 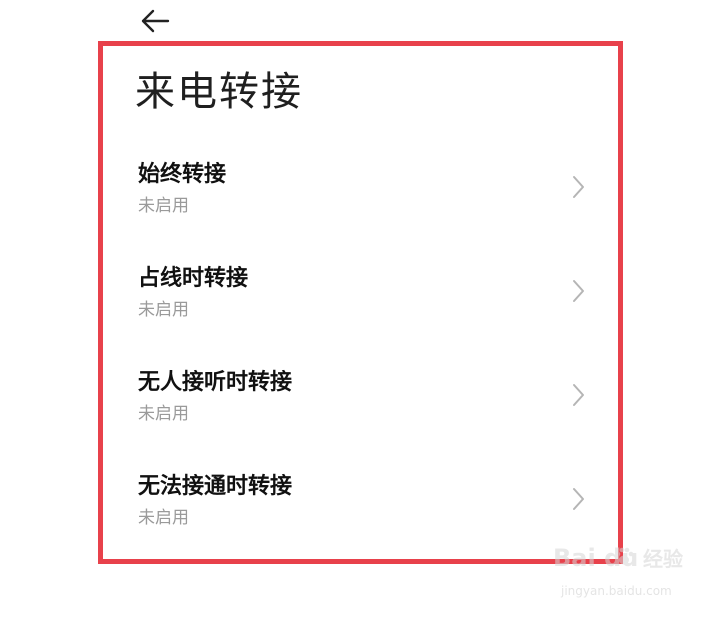 What do you see at coordinates (215, 382) in the screenshot?
I see `item-title: 无人接听时转接` at bounding box center [215, 382].